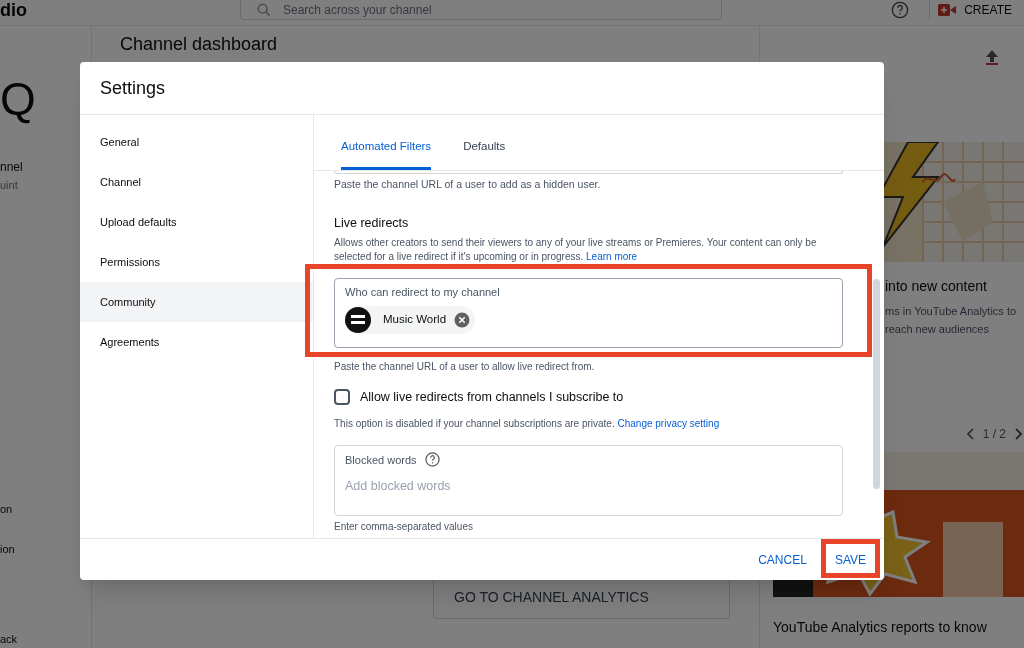 The height and width of the screenshot is (648, 1024). What do you see at coordinates (876, 384) in the screenshot?
I see `scrollbar` at bounding box center [876, 384].